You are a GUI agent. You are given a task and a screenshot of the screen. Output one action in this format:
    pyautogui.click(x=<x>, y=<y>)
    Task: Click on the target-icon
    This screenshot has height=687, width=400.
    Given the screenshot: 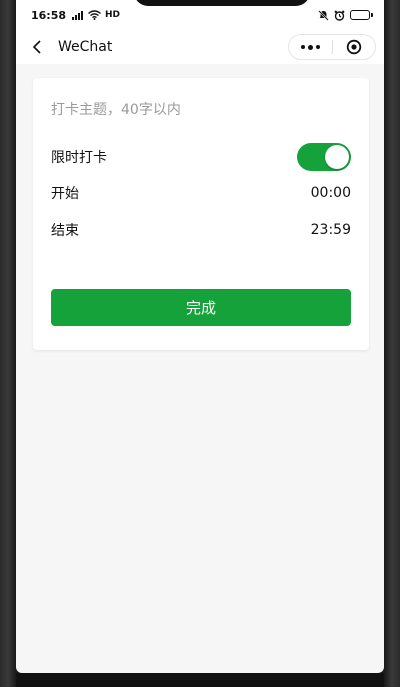 What is the action you would take?
    pyautogui.click(x=353, y=47)
    